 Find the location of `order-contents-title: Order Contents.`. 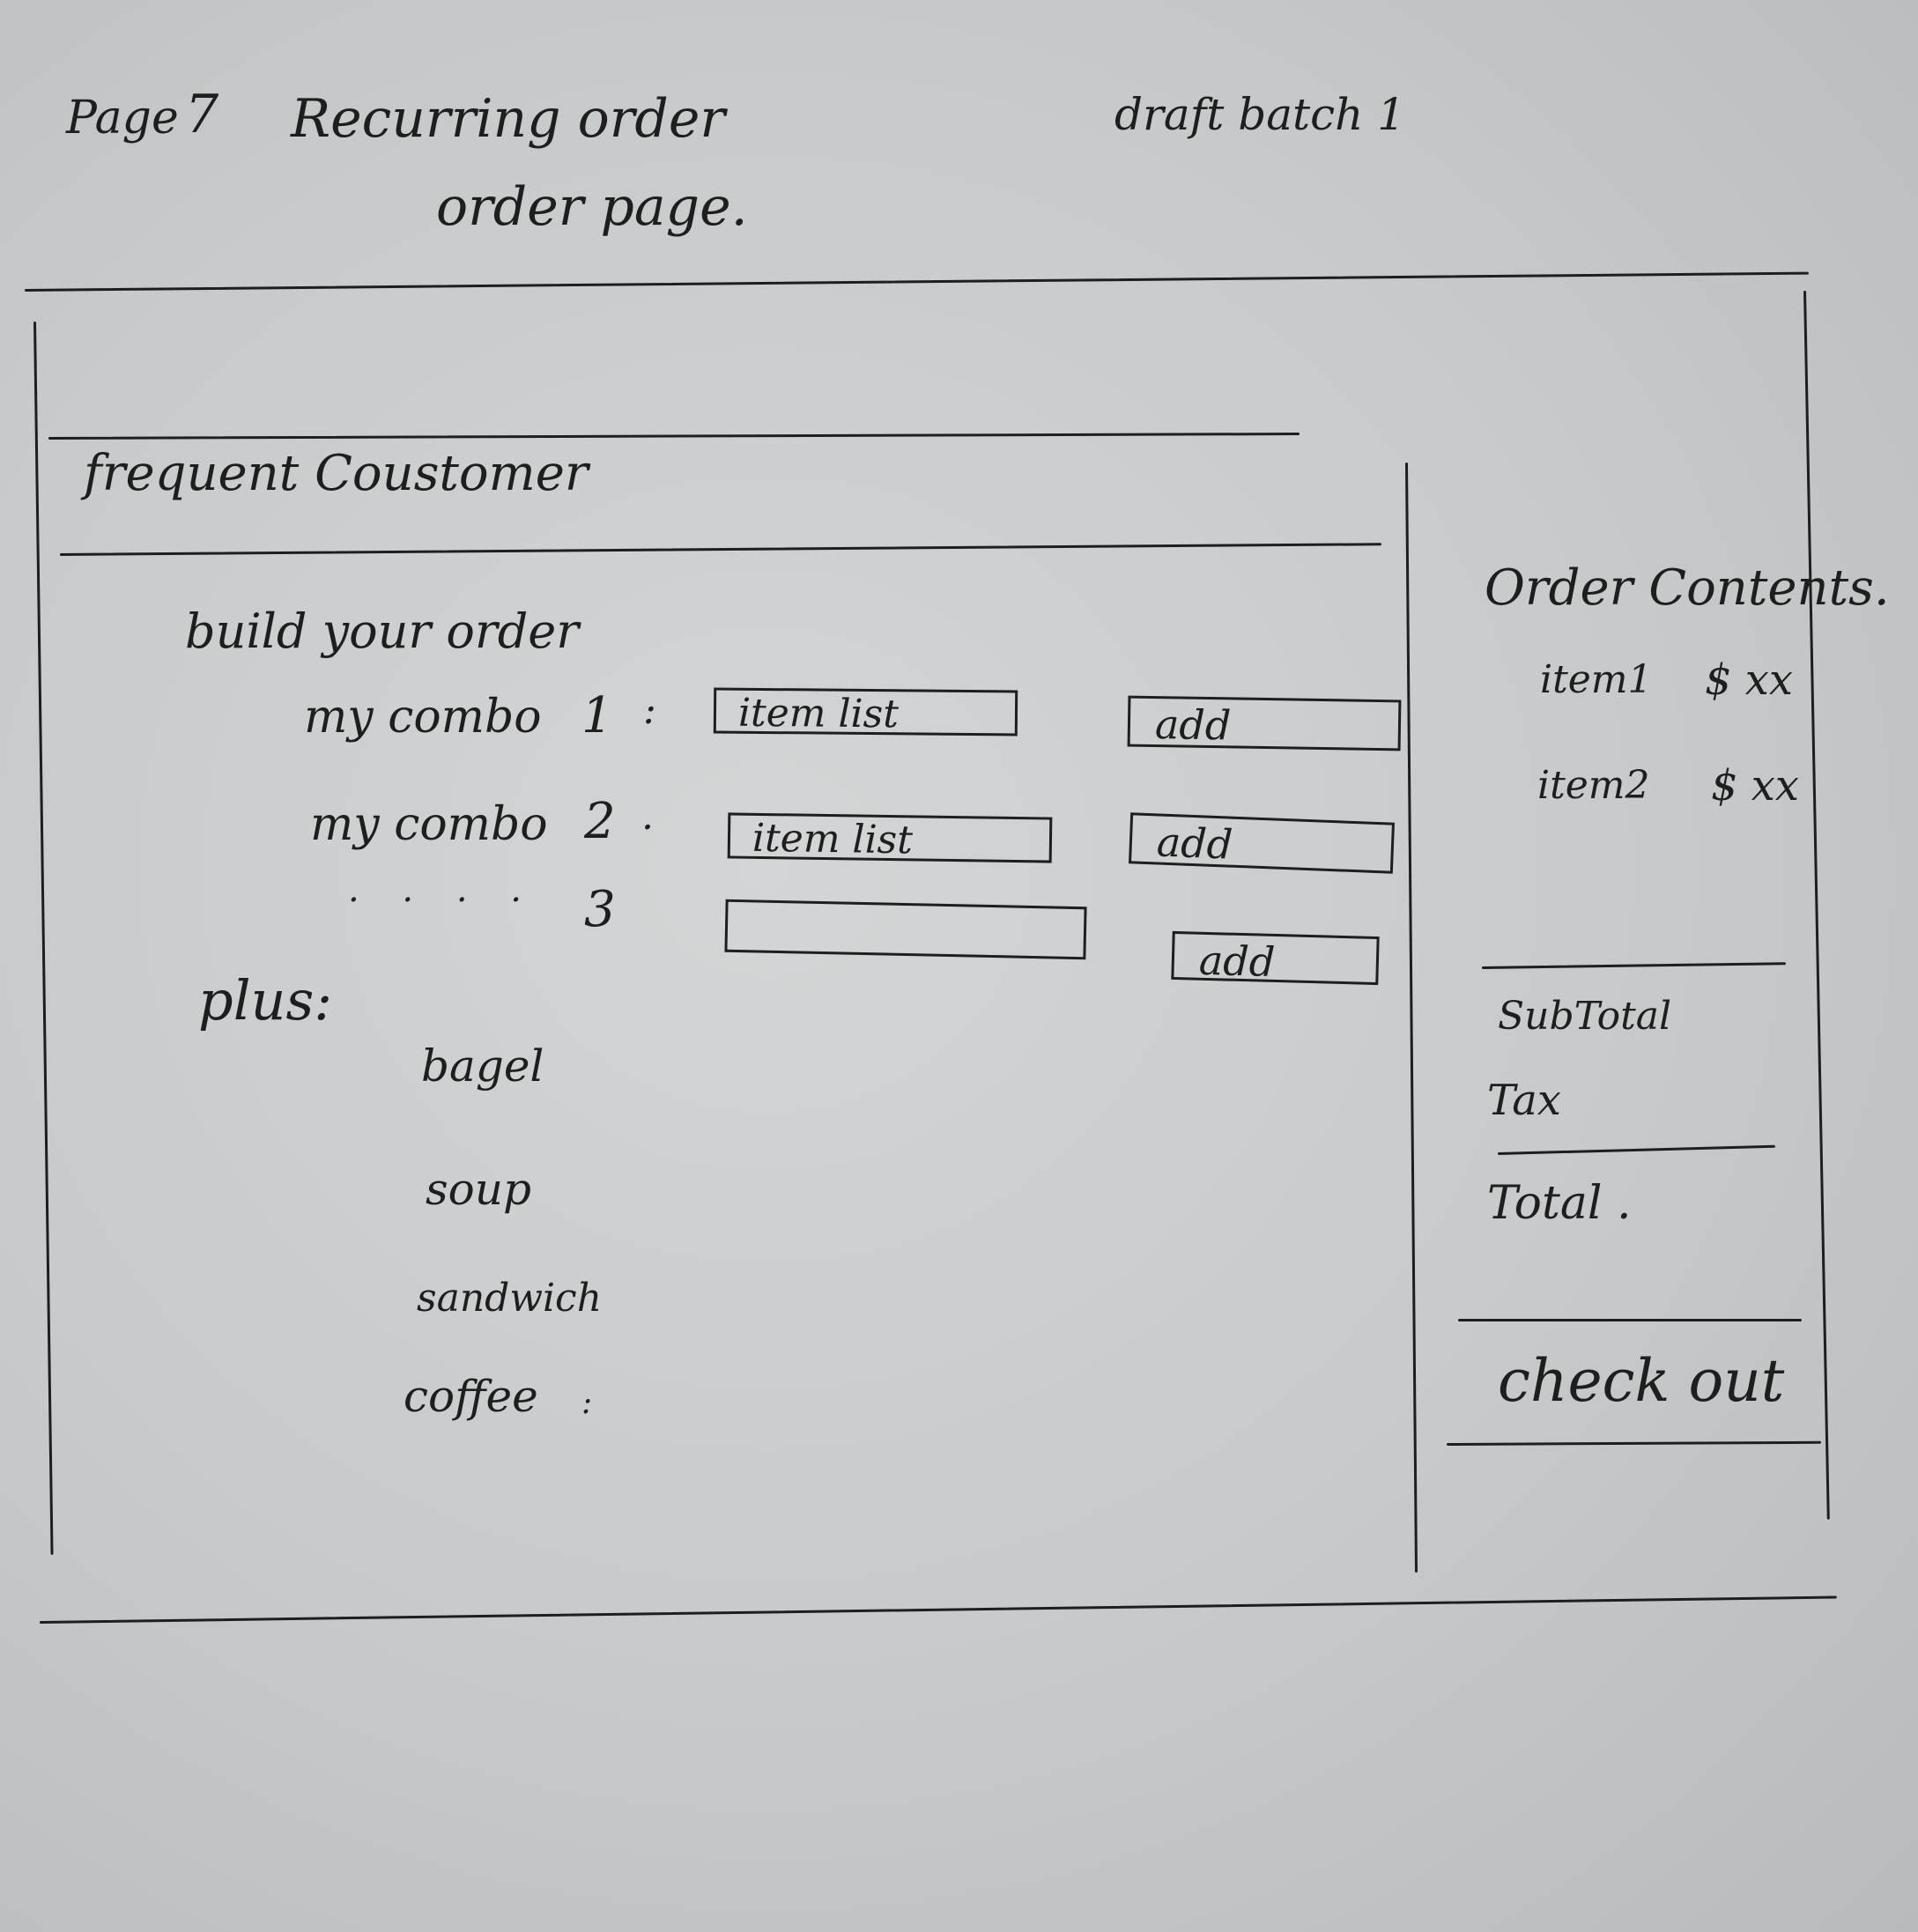

order-contents-title: Order Contents. is located at coordinates (1687, 588).